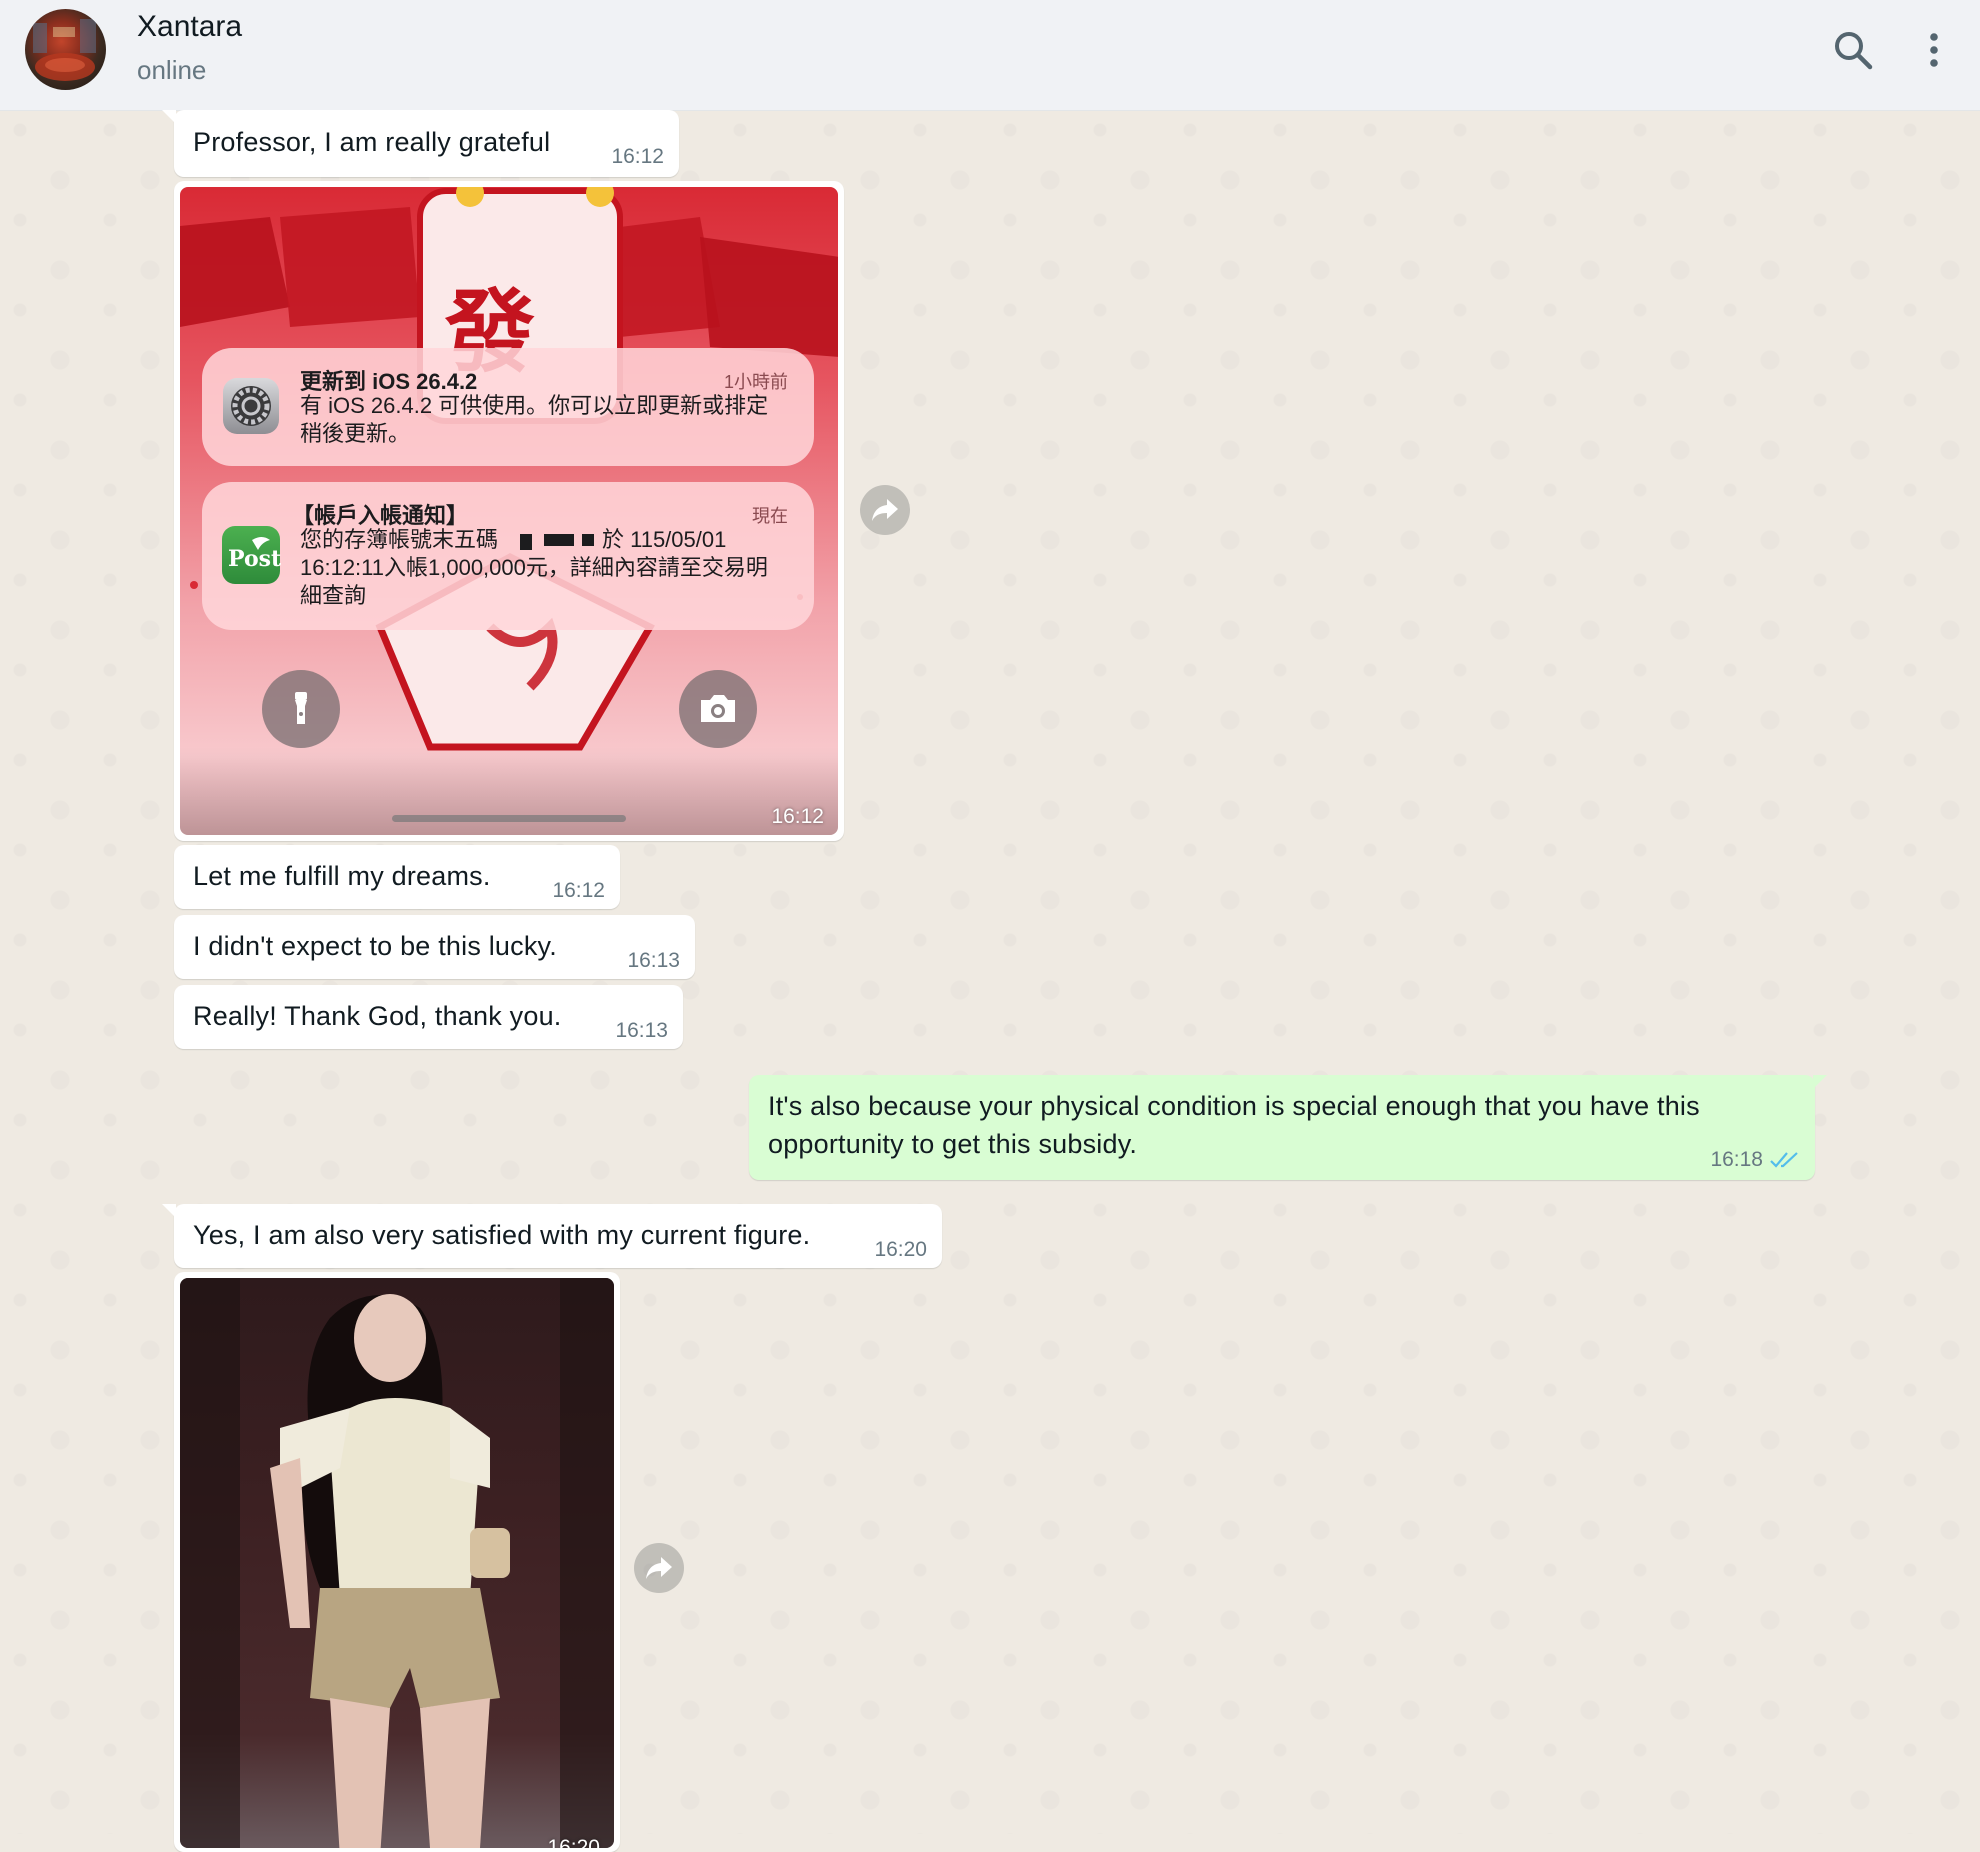  I want to click on more-vertical-icon, so click(1934, 50).